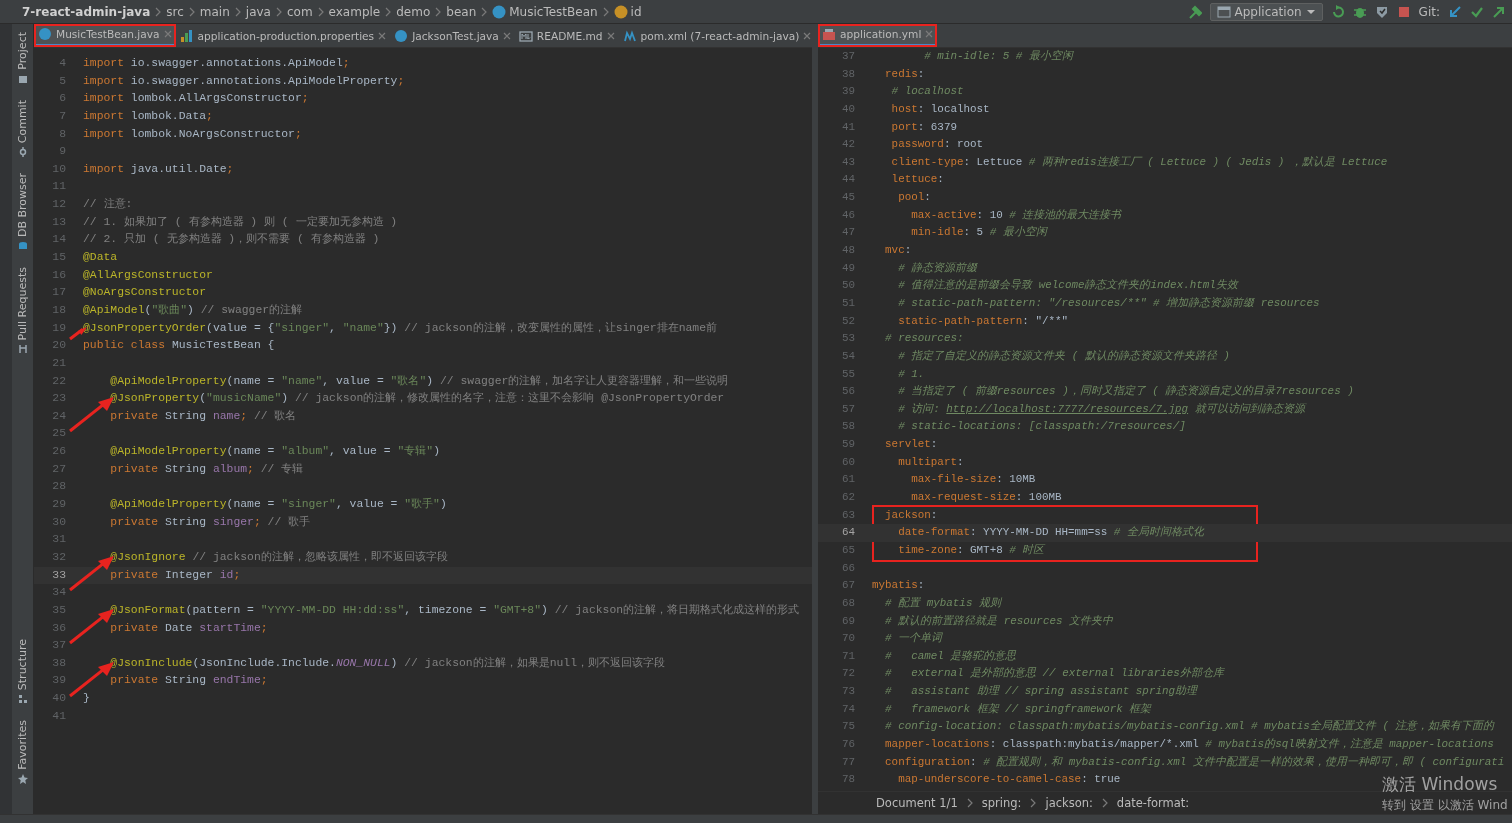 The image size is (1512, 823). What do you see at coordinates (848, 462) in the screenshot?
I see `line-number: 60` at bounding box center [848, 462].